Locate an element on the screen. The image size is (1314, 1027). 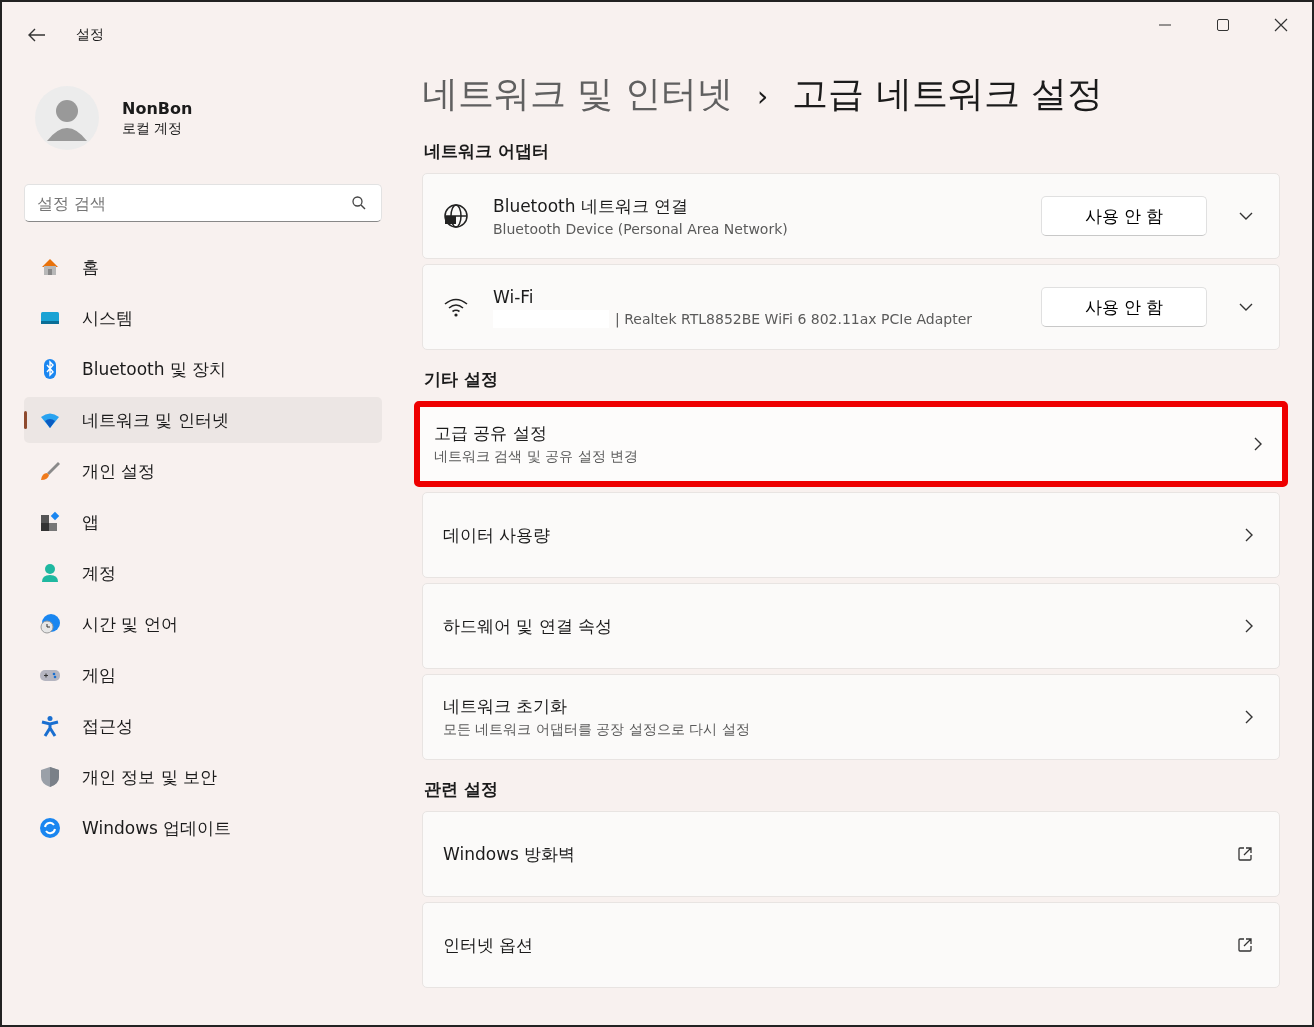
settings-card: 네트워크 초기화 모든 네트워크 어댑터를 공장 설정으로 다시 설정 is located at coordinates (851, 717).